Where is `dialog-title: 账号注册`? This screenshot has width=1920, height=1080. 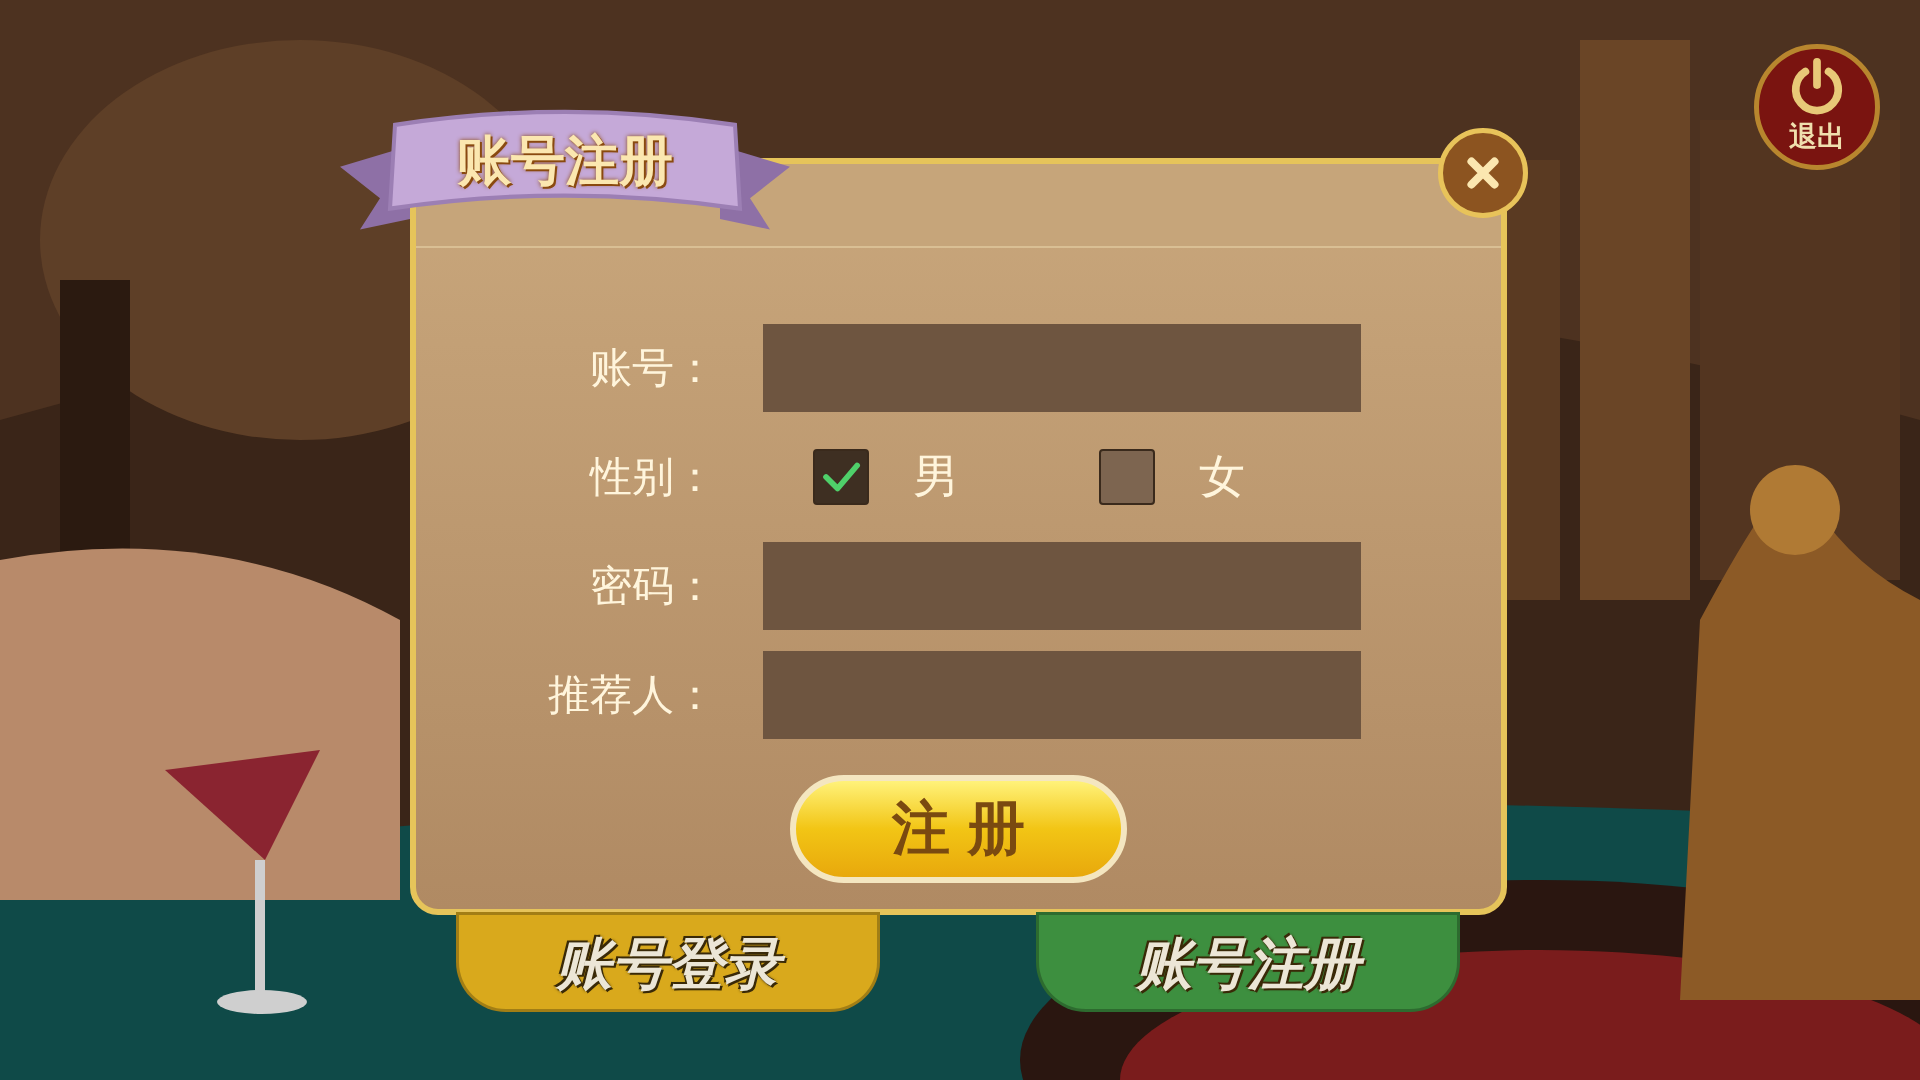
dialog-title: 账号注册 is located at coordinates (565, 160).